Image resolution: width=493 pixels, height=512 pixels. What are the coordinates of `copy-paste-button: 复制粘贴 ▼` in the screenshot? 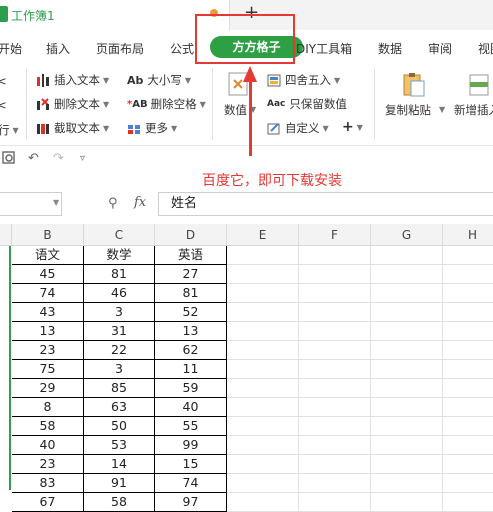 It's located at (414, 105).